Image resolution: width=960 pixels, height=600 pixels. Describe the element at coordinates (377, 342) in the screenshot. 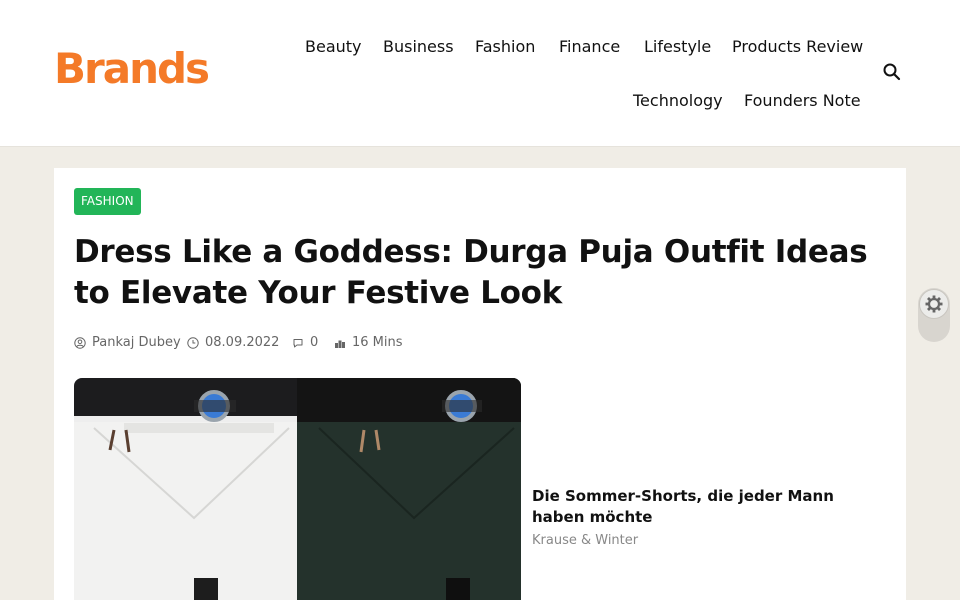

I see `read-time: 16 Mins` at that location.